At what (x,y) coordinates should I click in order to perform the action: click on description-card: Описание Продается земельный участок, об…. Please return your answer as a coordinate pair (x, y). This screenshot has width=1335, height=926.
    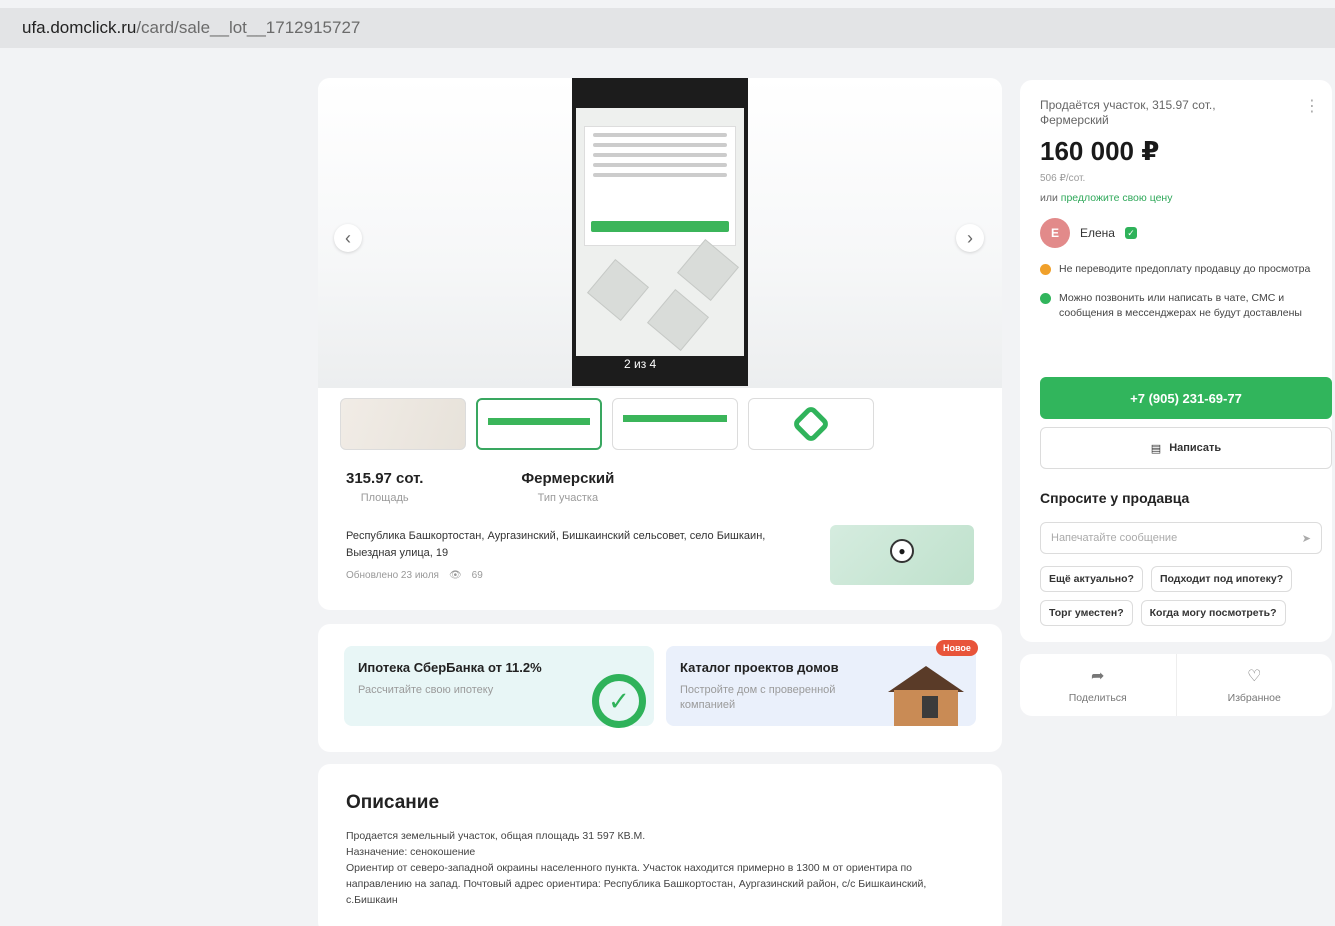
    Looking at the image, I should click on (660, 845).